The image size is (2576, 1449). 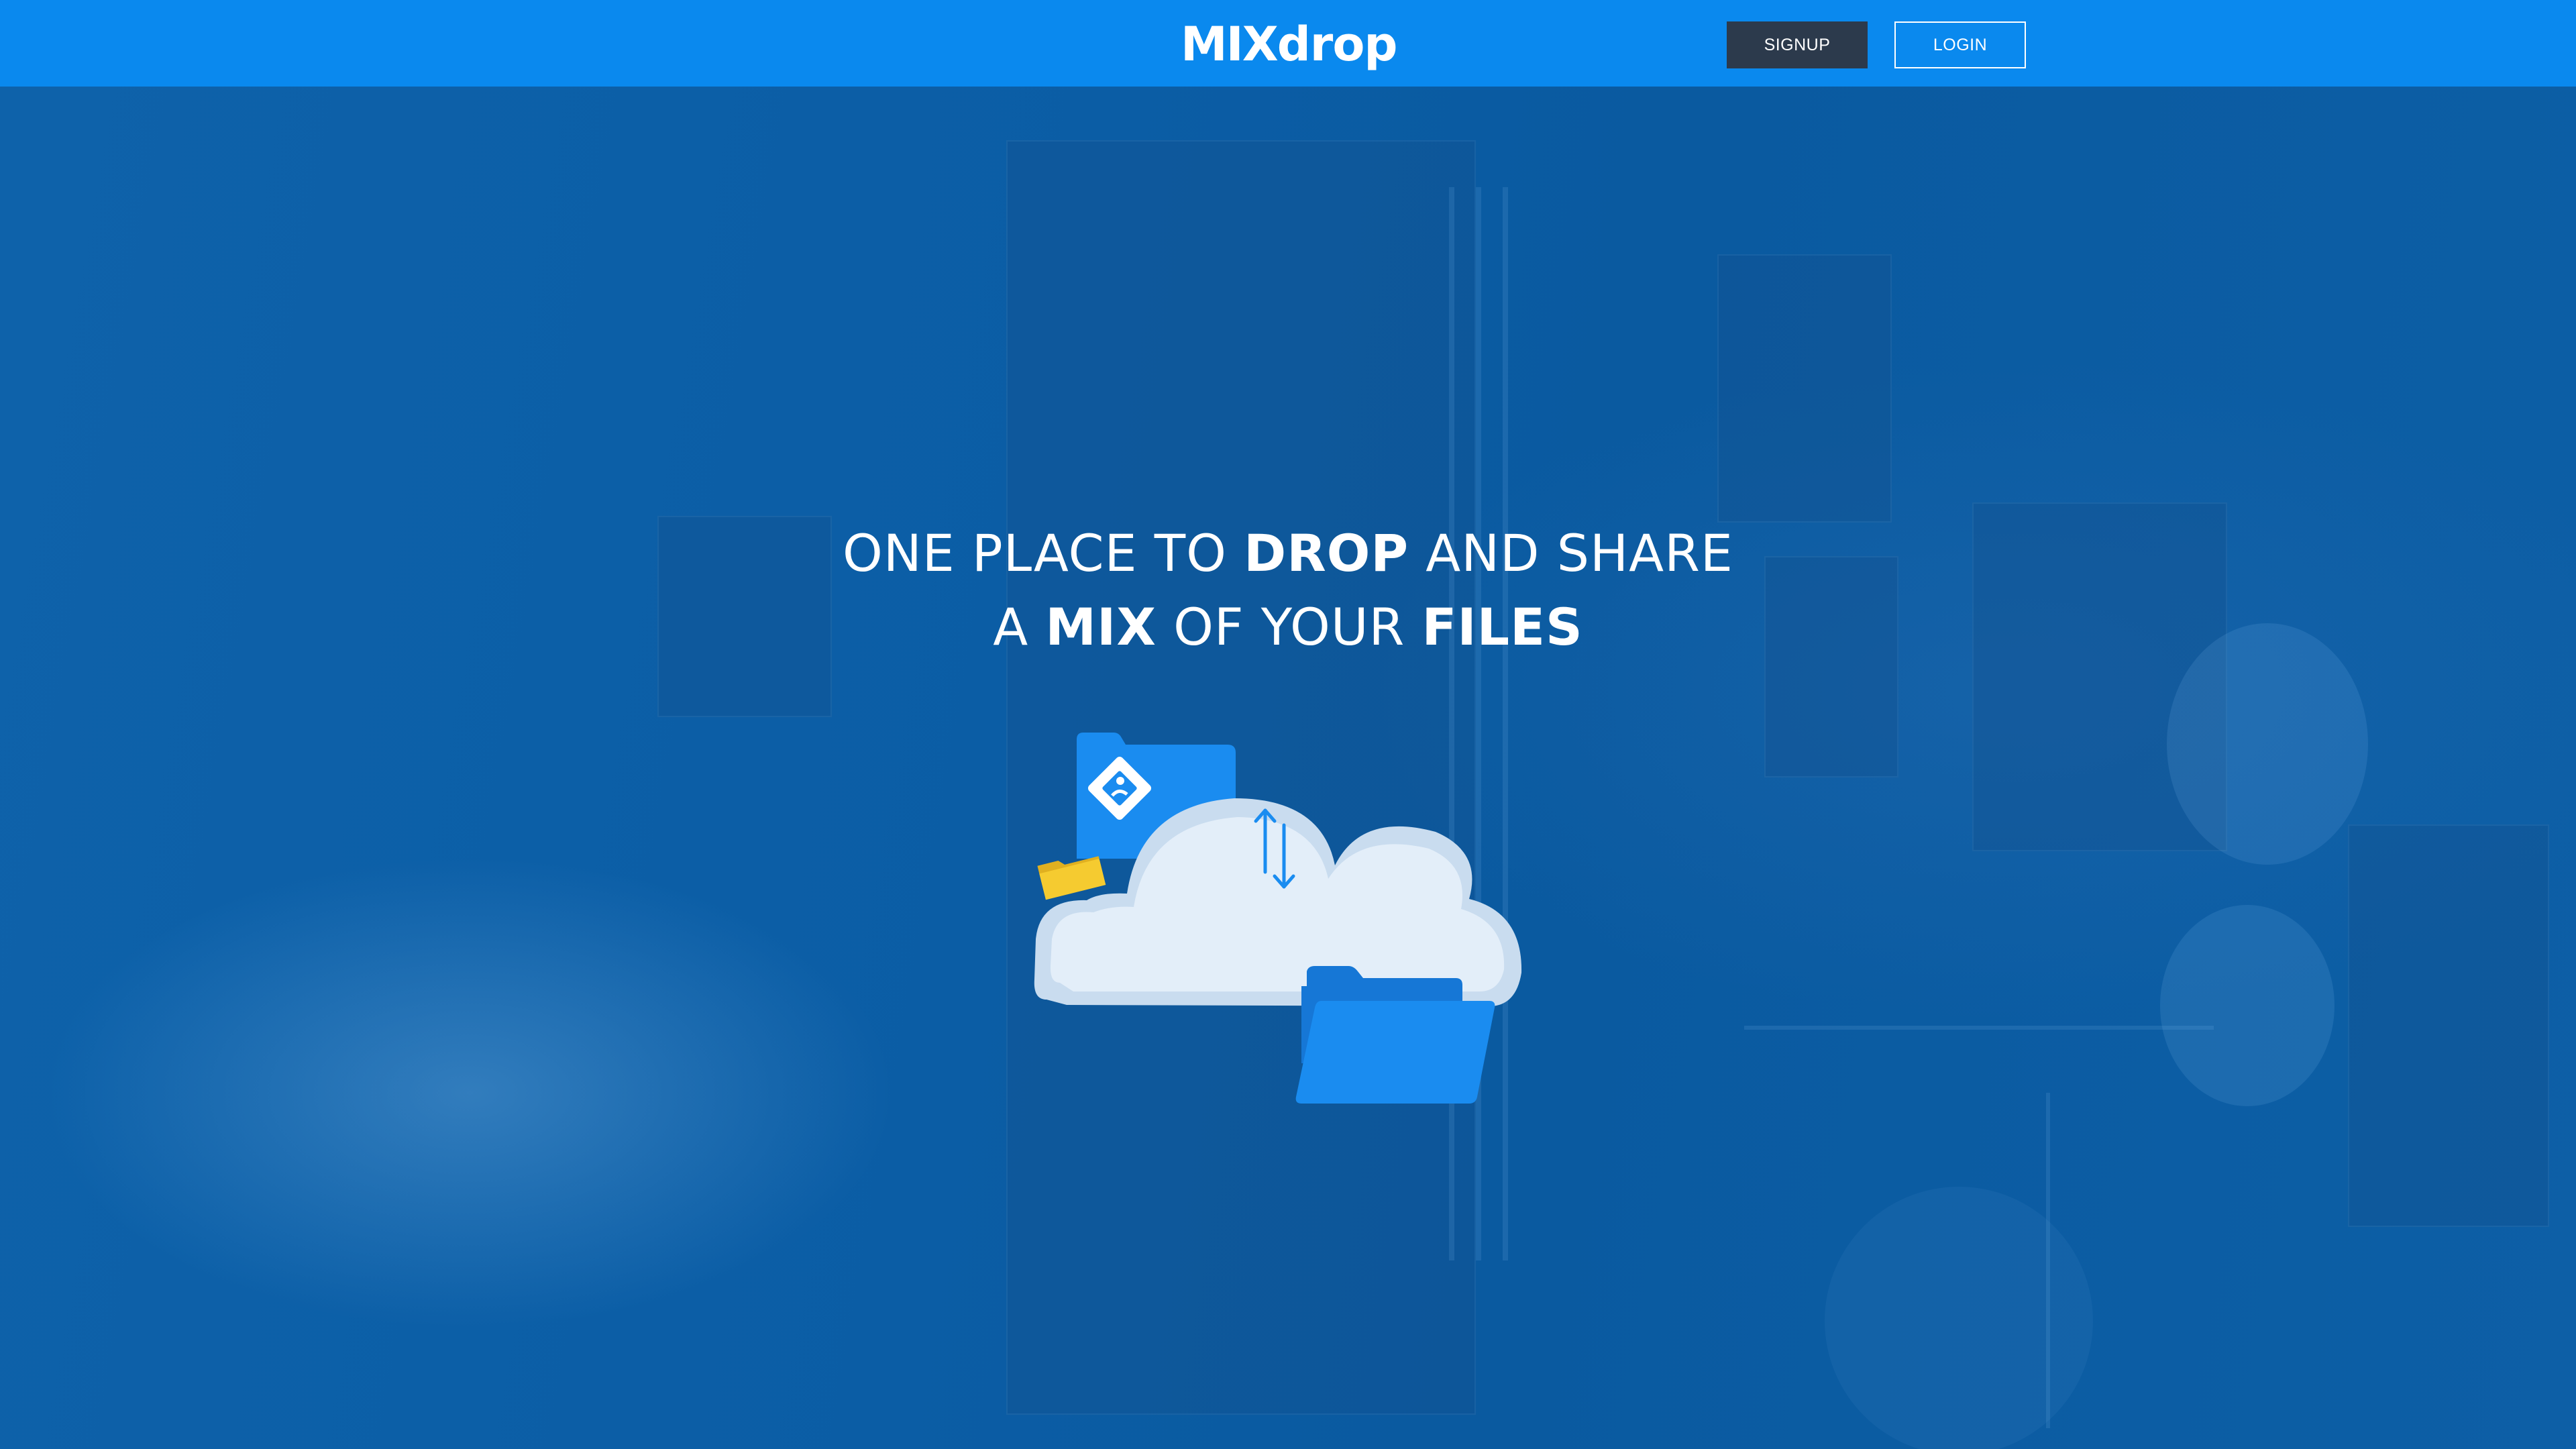 I want to click on logo-mix-text: MIX, so click(x=1230, y=44).